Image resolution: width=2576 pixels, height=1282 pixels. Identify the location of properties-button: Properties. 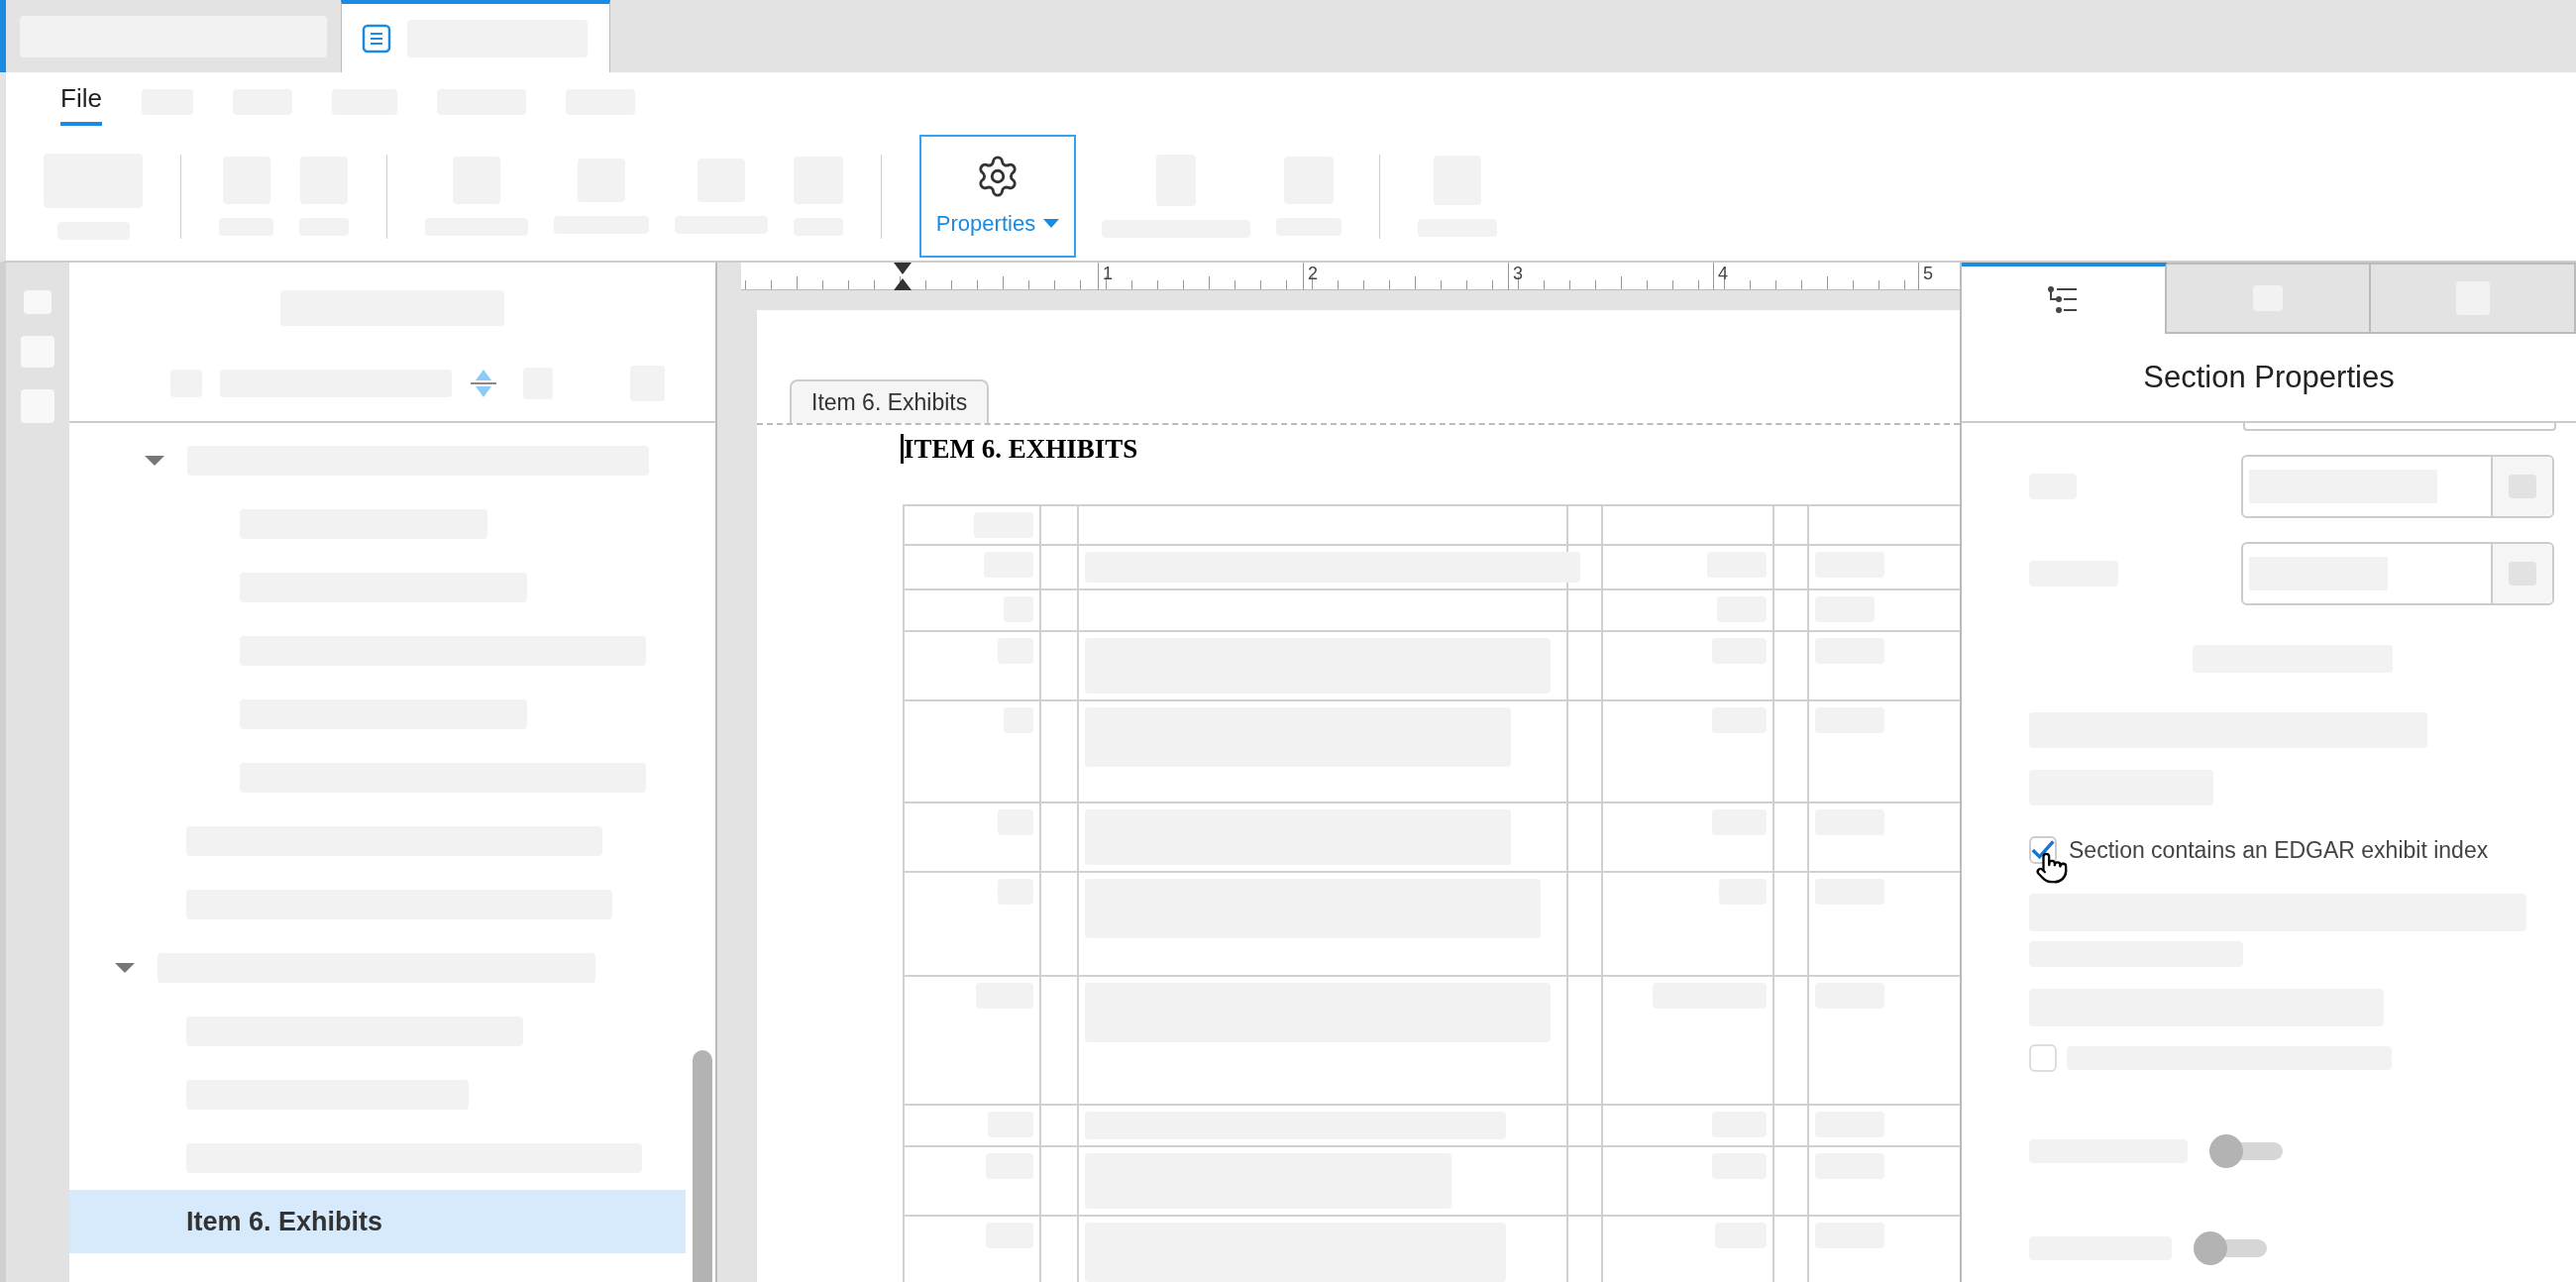
(997, 196).